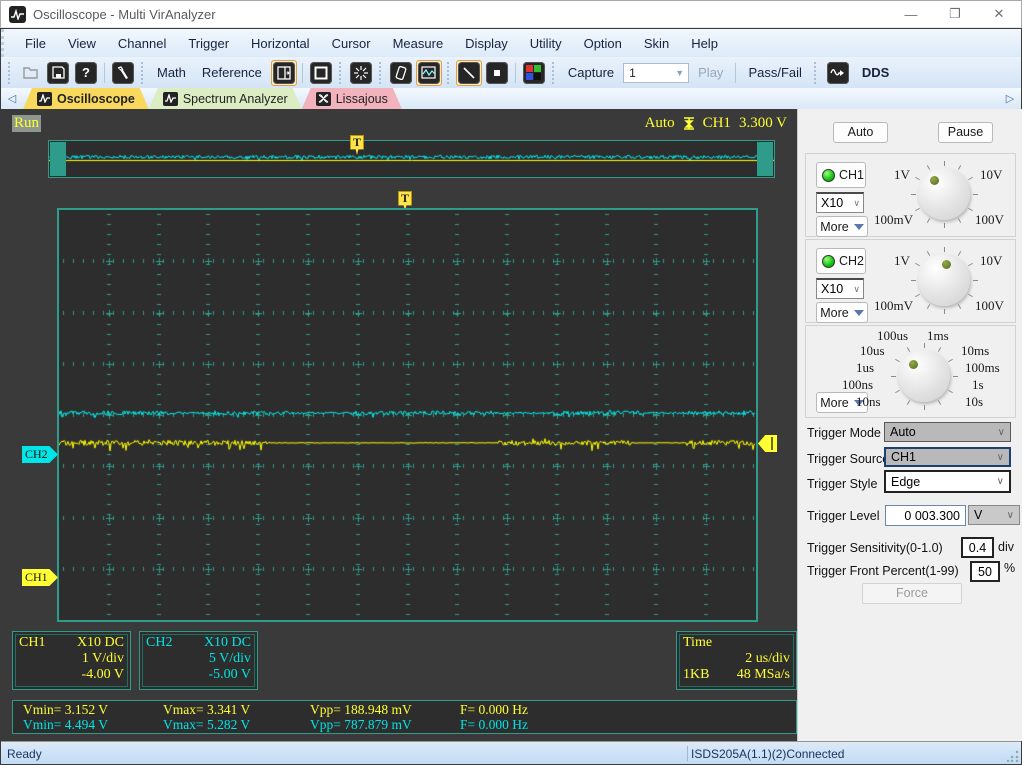 This screenshot has height=765, width=1022. Describe the element at coordinates (924, 376) in the screenshot. I see `timebase-knob` at that location.